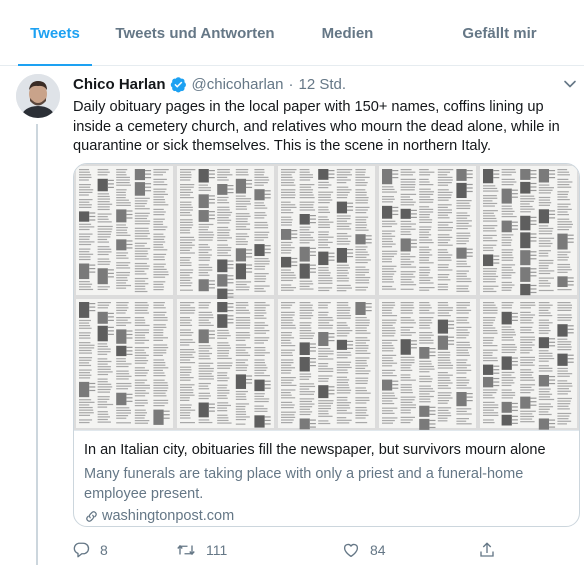  What do you see at coordinates (217, 550) in the screenshot?
I see `retweet-count: 111` at bounding box center [217, 550].